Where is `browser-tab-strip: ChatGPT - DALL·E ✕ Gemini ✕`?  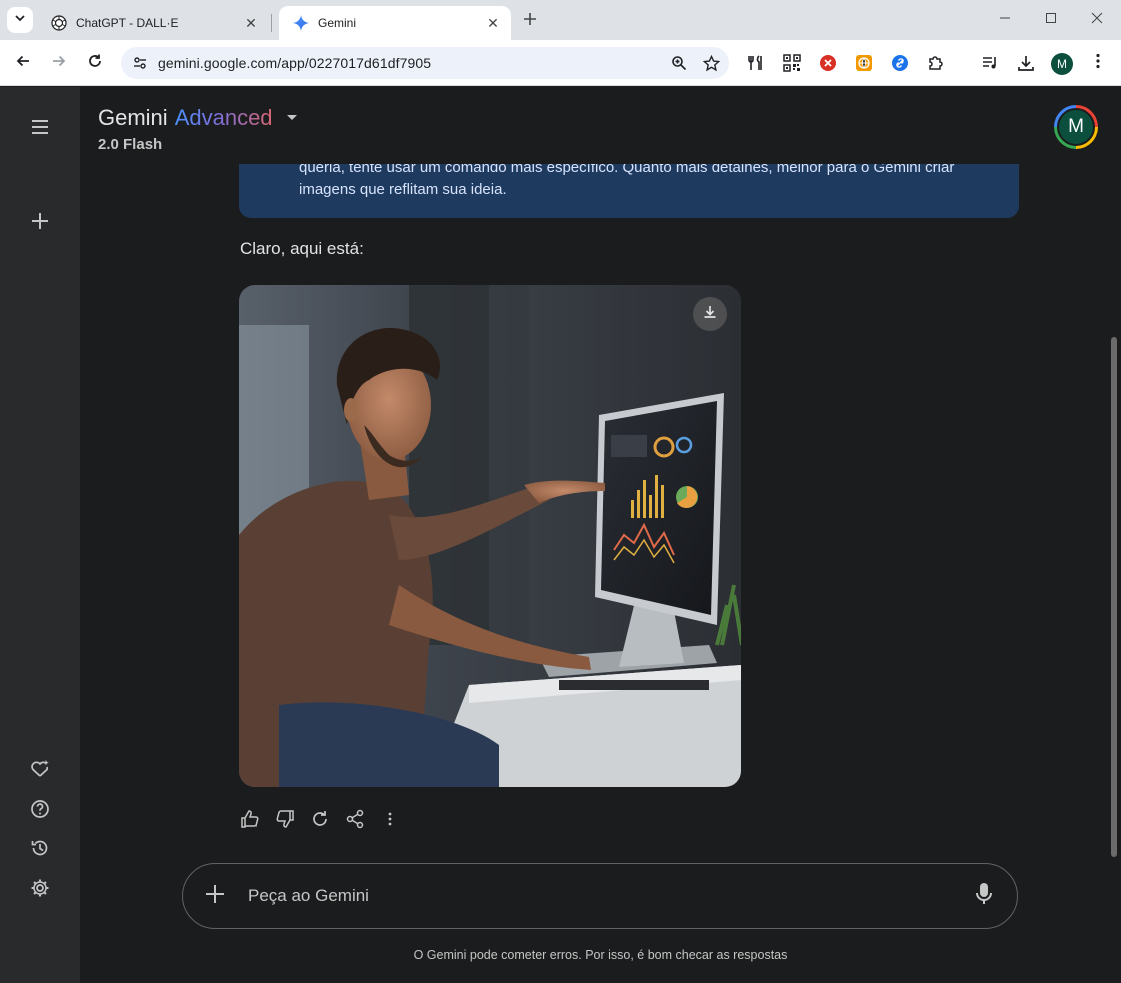 browser-tab-strip: ChatGPT - DALL·E ✕ Gemini ✕ is located at coordinates (560, 20).